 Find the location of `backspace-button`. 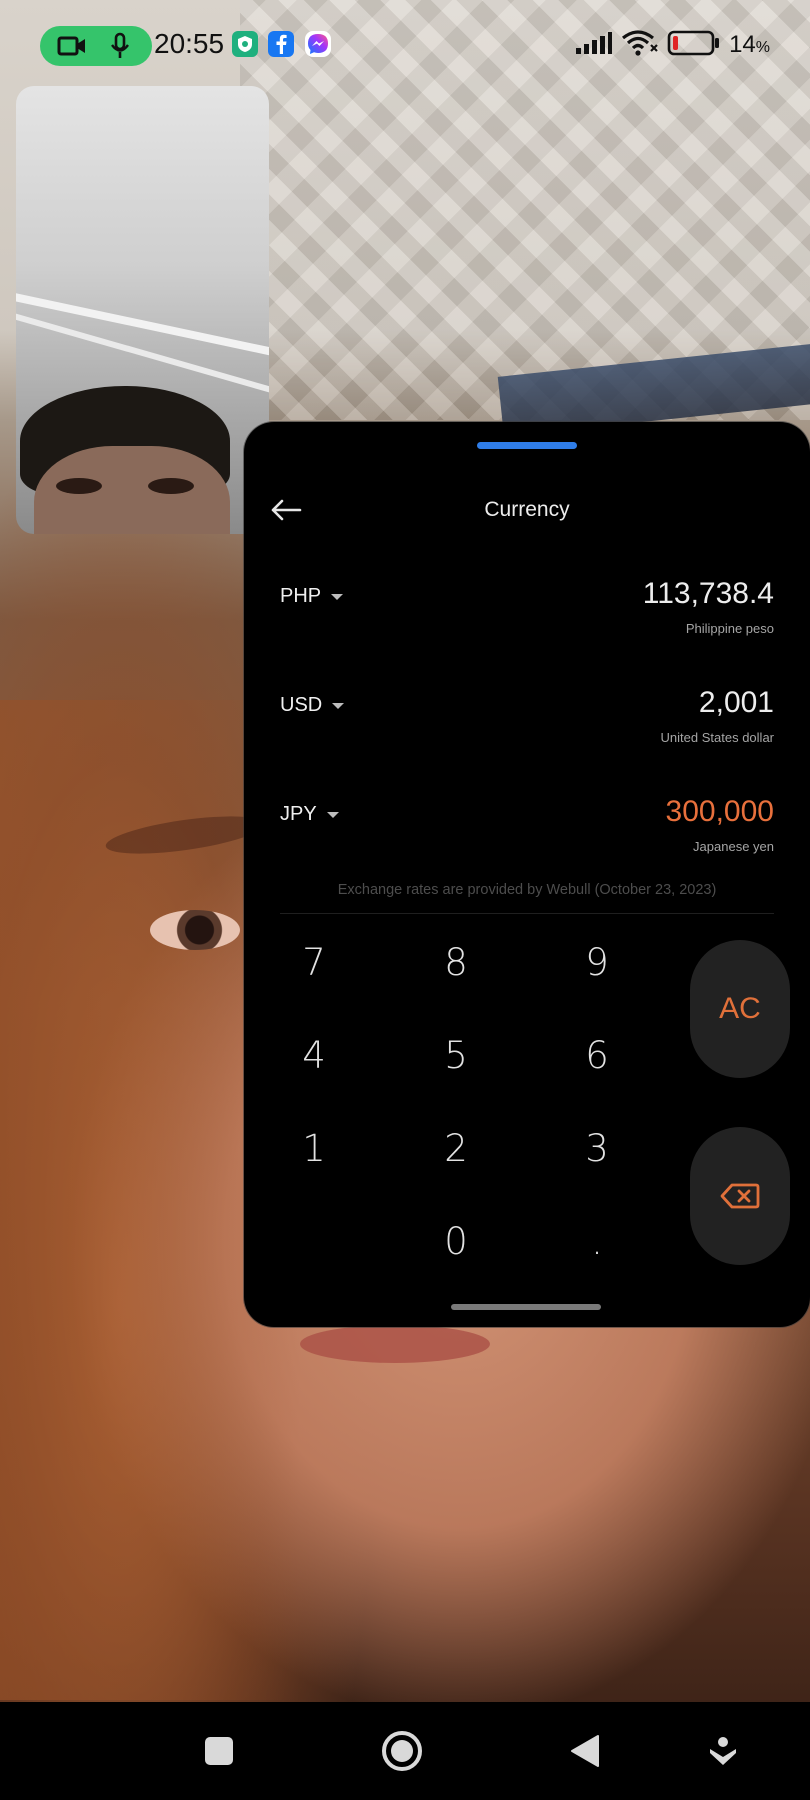

backspace-button is located at coordinates (740, 1196).